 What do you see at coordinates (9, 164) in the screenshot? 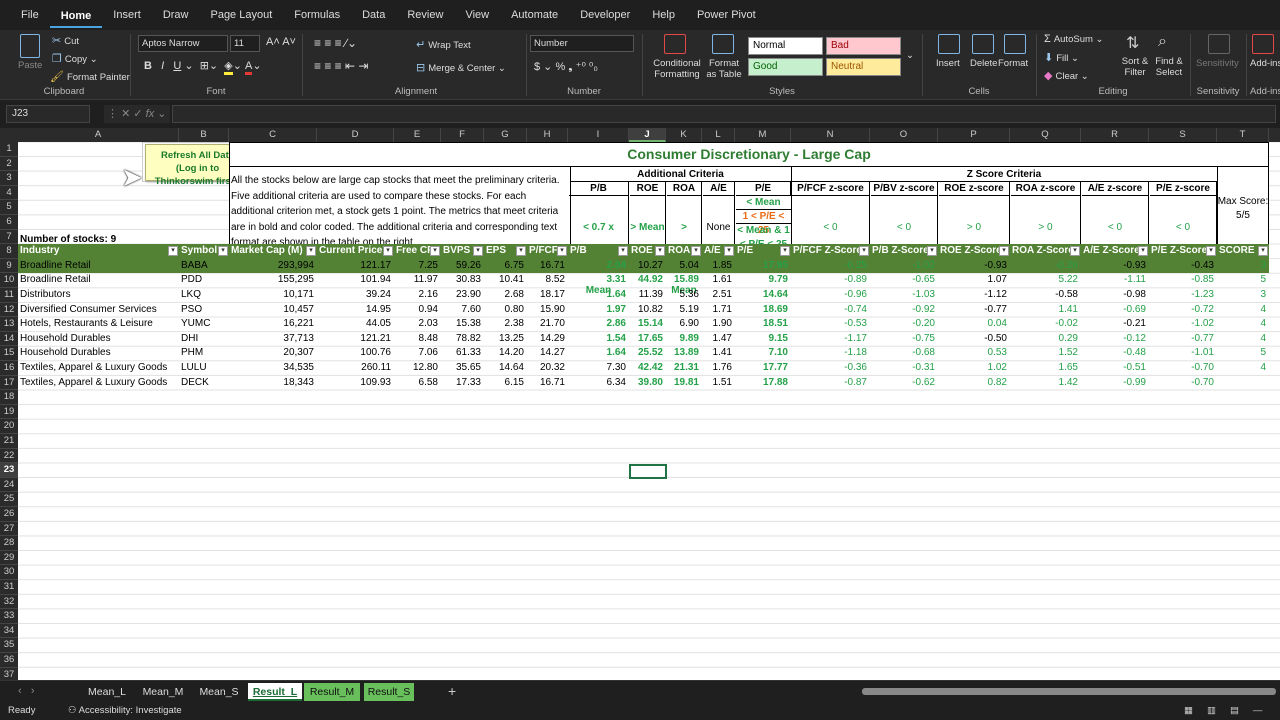
I see `row-header-2: 2` at bounding box center [9, 164].